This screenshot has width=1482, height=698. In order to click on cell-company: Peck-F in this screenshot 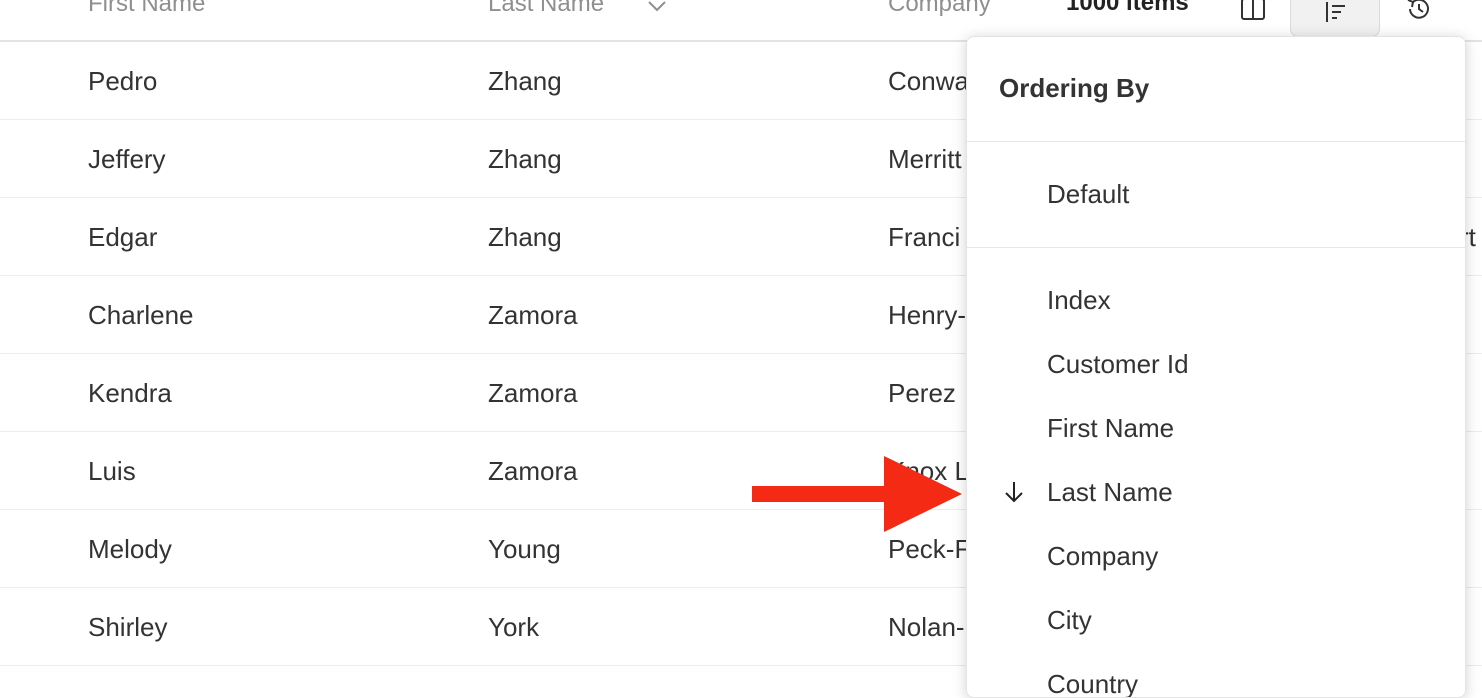, I will do `click(929, 549)`.